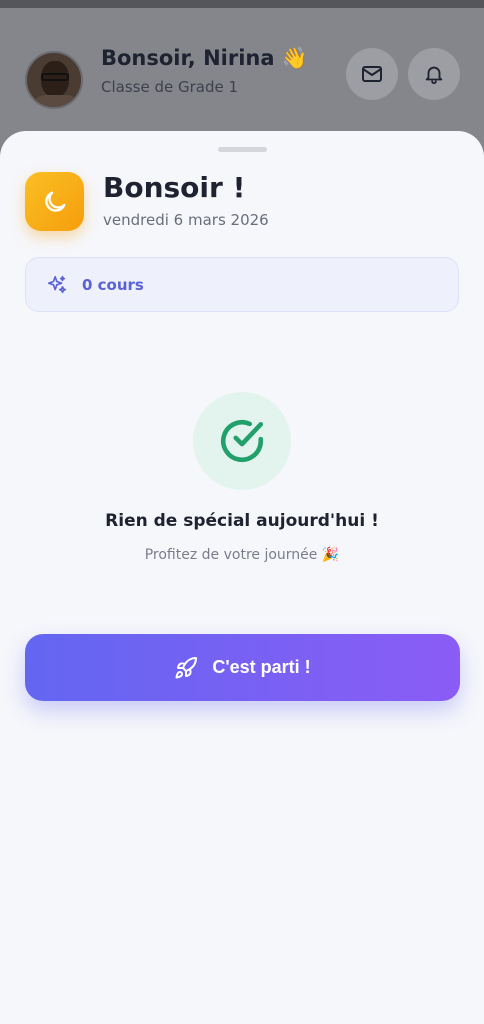  I want to click on sheet-drag-handle, so click(242, 149).